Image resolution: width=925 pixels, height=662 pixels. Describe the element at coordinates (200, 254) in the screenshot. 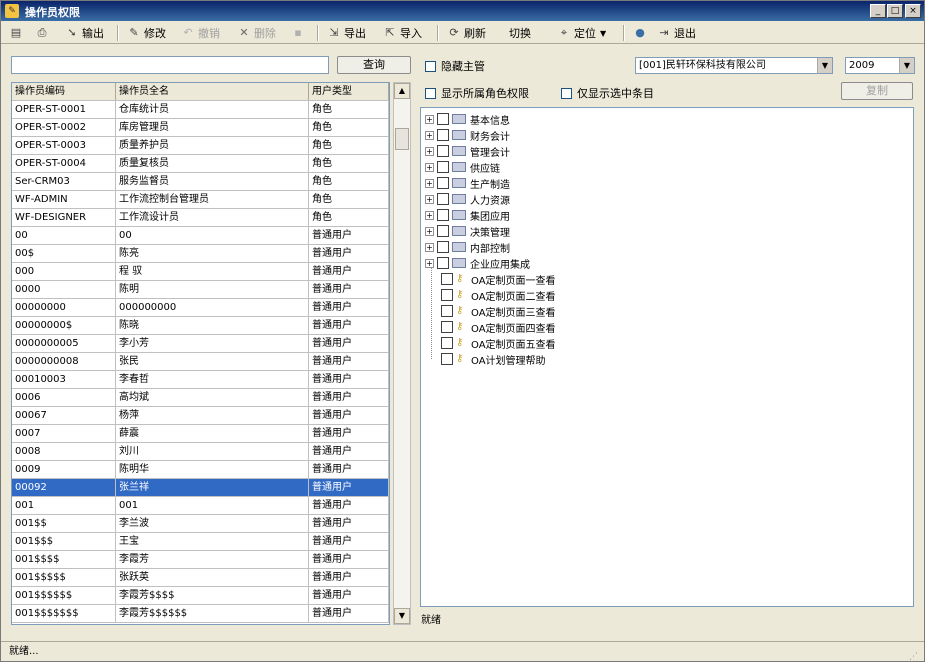

I see `table-row: 00$ 陈亮 普通用户` at that location.